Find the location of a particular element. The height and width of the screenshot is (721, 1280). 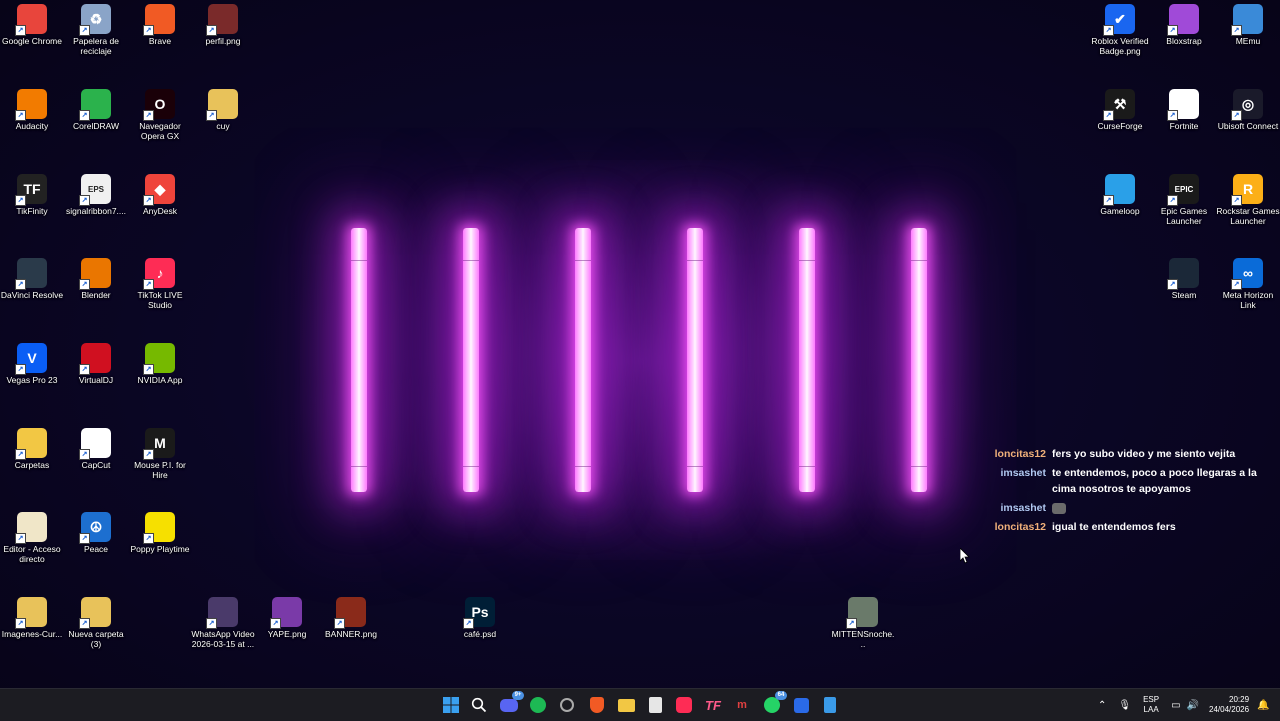

chat-username: imsashet is located at coordinates (1023, 473).